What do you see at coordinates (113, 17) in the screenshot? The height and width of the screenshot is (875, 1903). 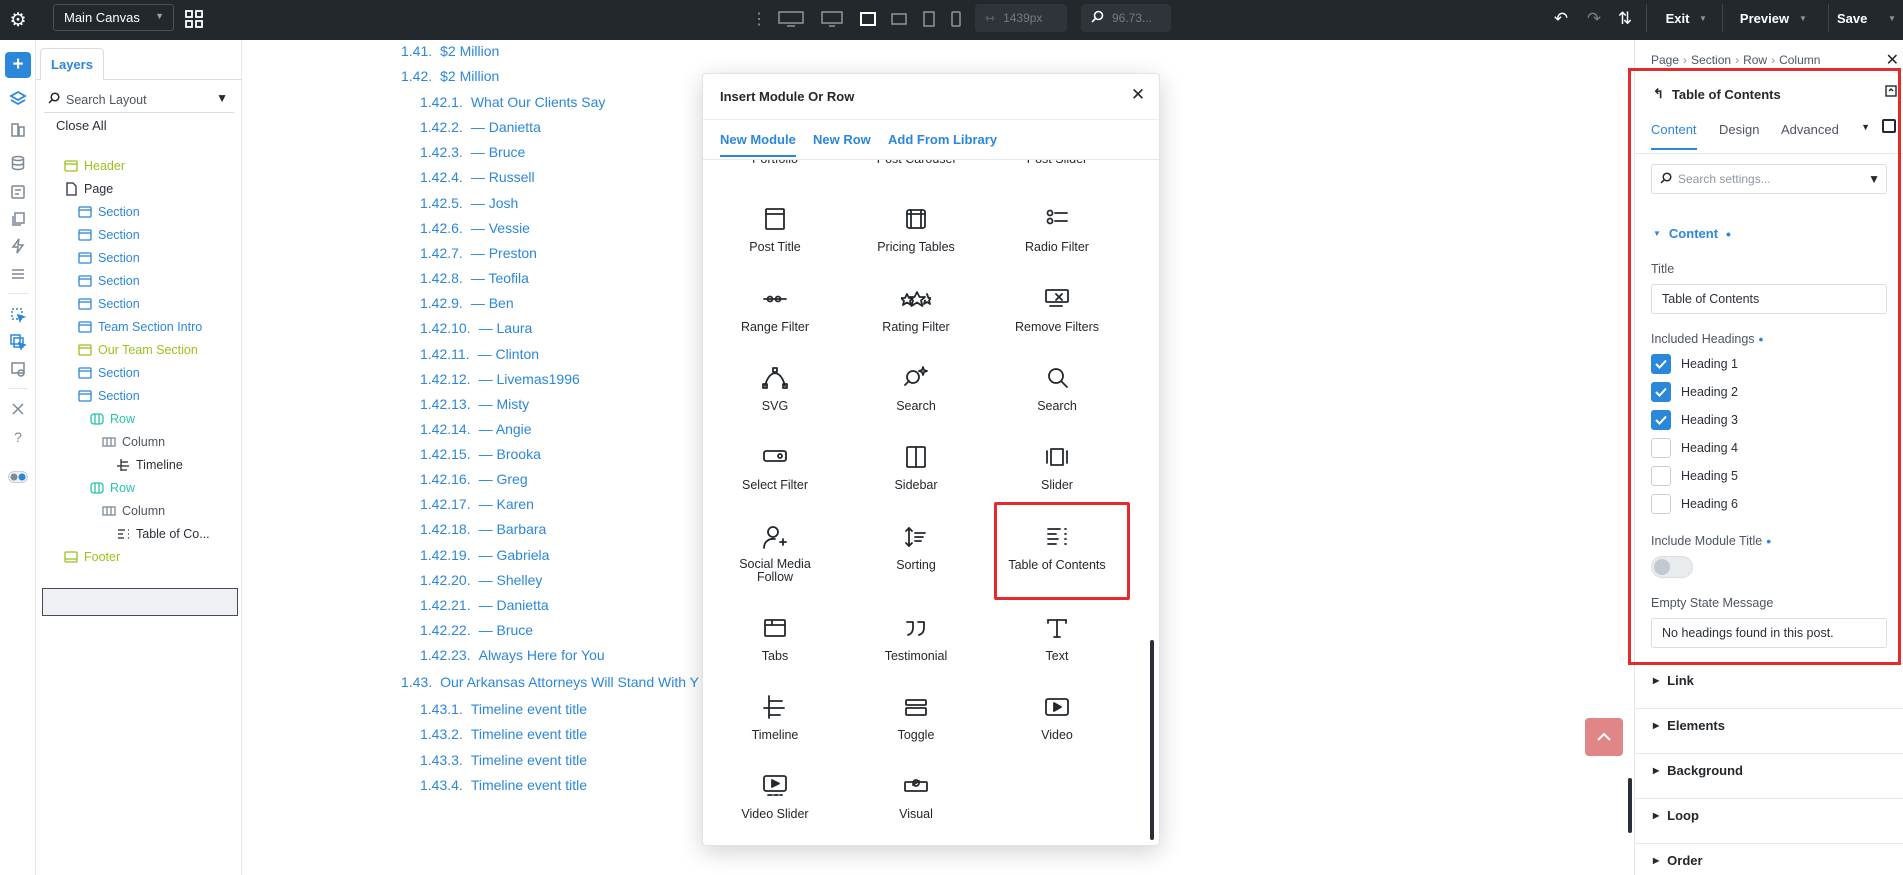 I see `canvas-select: Main Canvas ▼` at bounding box center [113, 17].